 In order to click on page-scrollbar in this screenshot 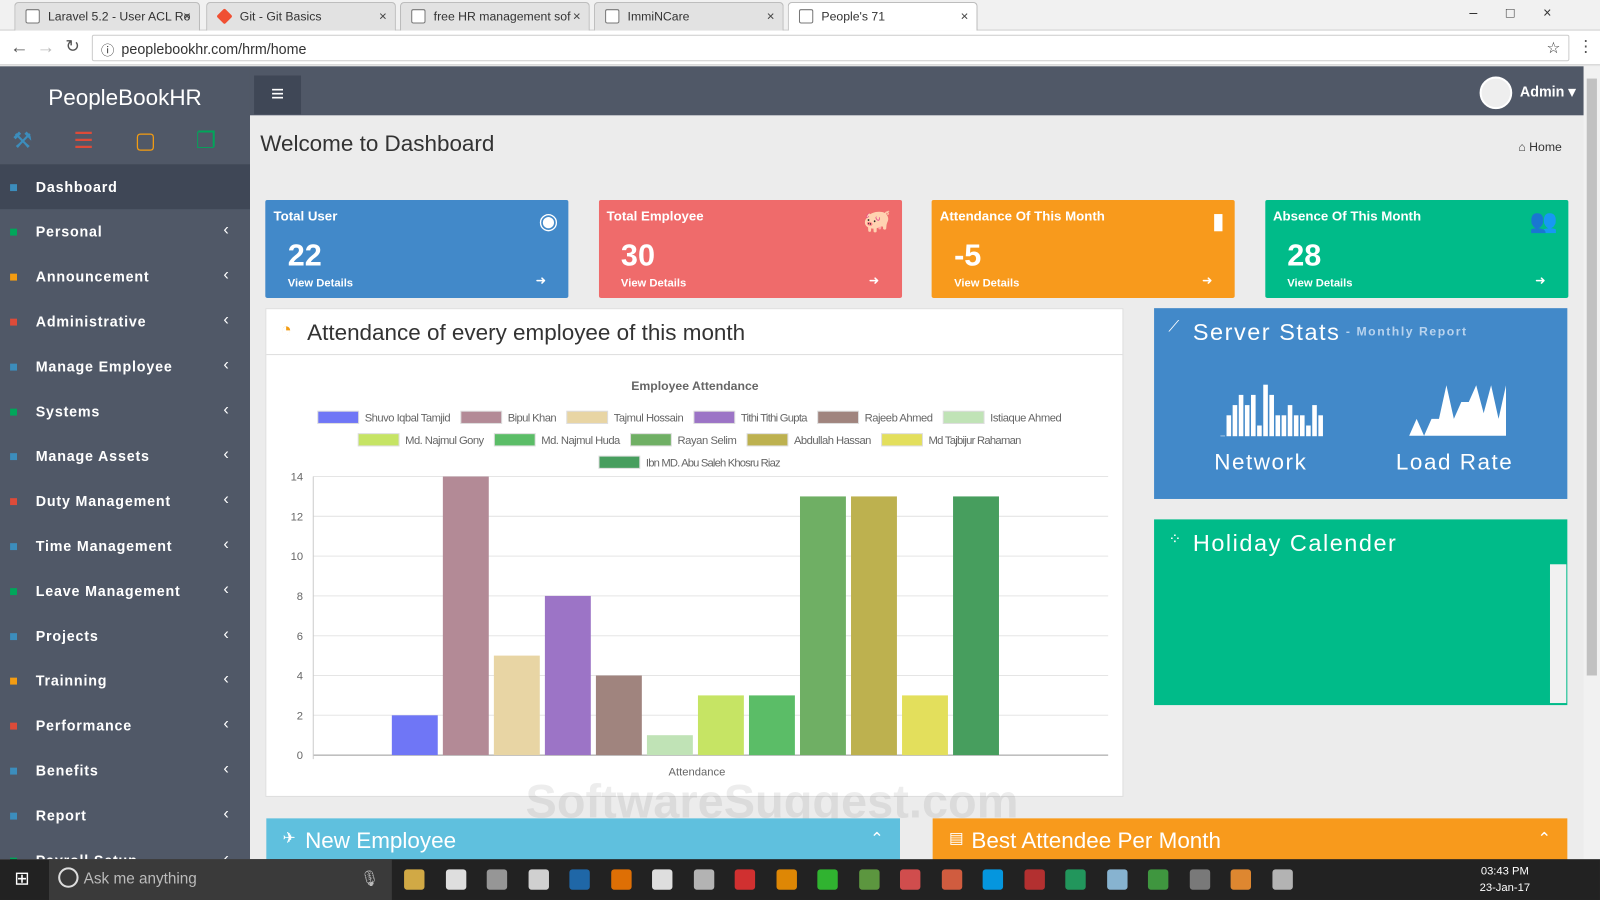, I will do `click(1591, 463)`.